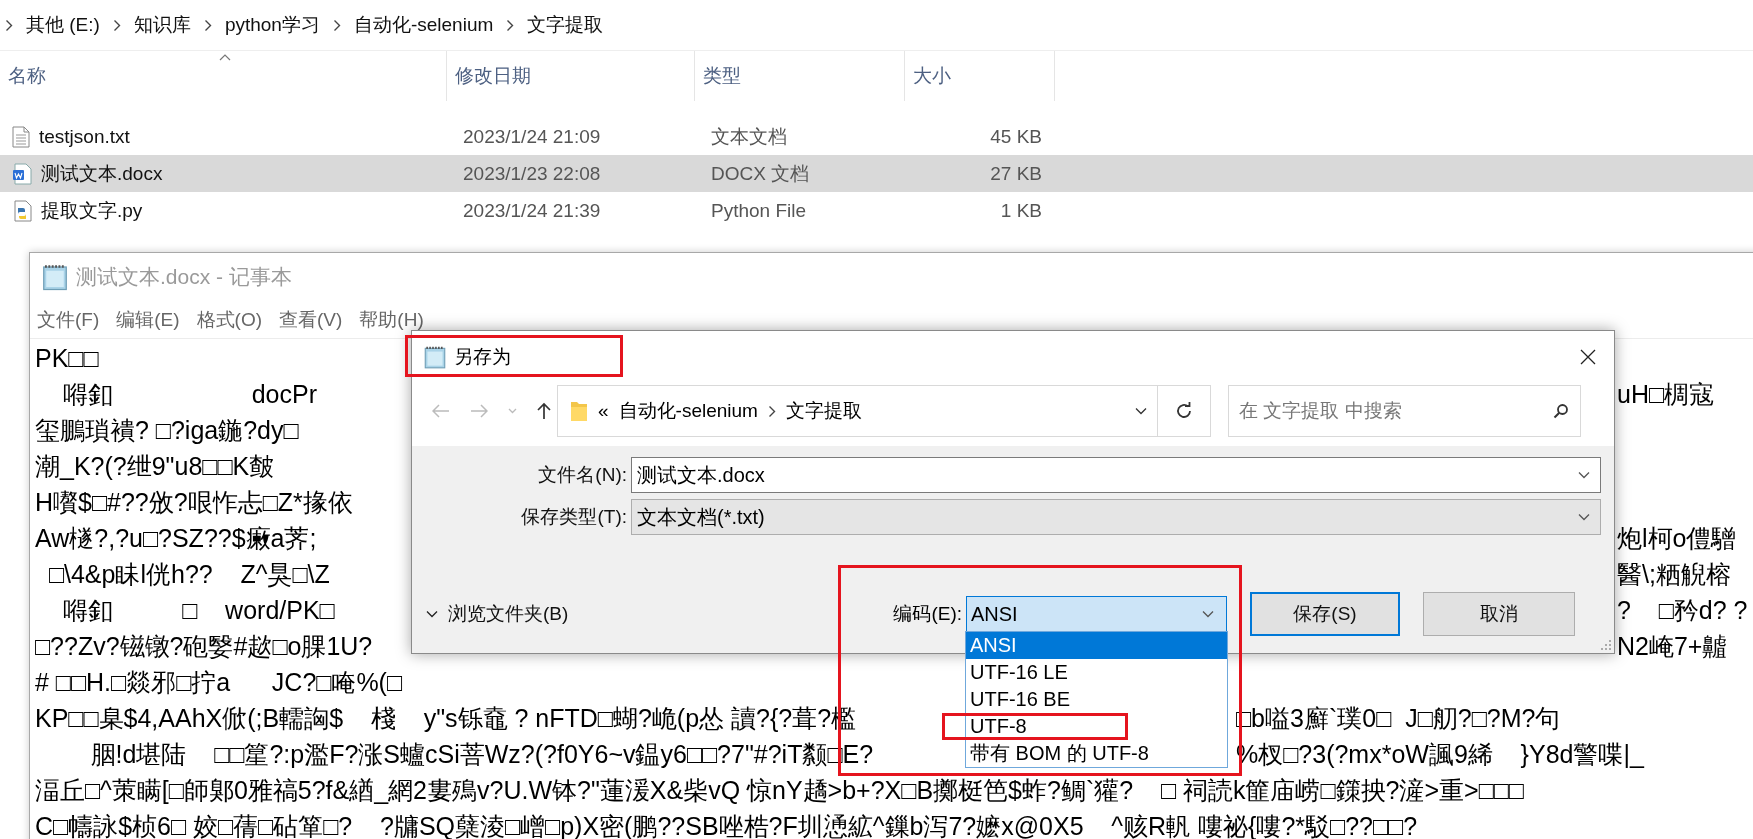  Describe the element at coordinates (1096, 672) in the screenshot. I see `encoding-option: UTF-16 LE` at that location.